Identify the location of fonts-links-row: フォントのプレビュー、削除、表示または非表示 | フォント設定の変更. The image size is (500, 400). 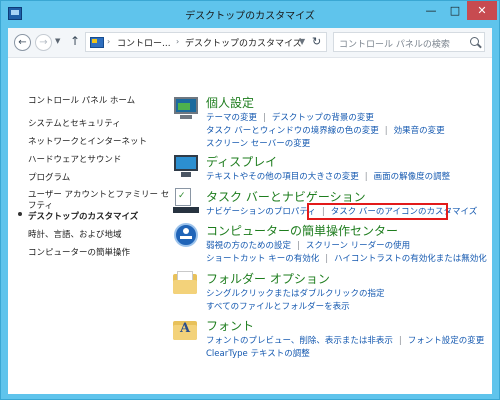
(345, 340).